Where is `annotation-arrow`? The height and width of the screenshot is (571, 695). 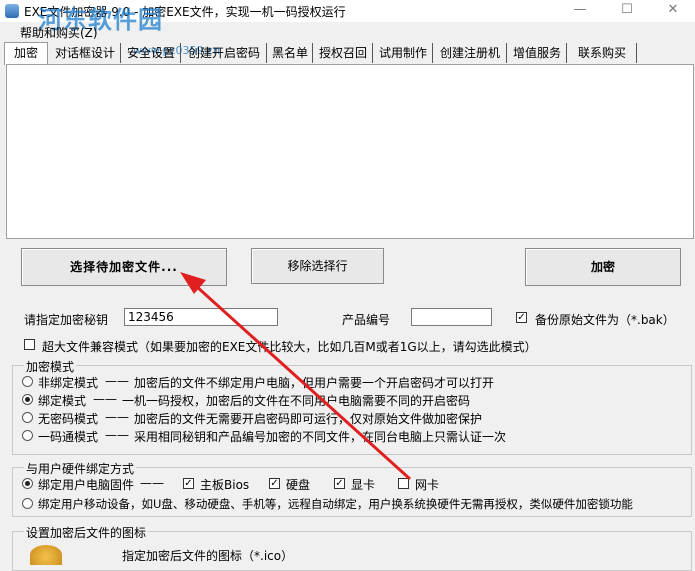
annotation-arrow is located at coordinates (296, 376).